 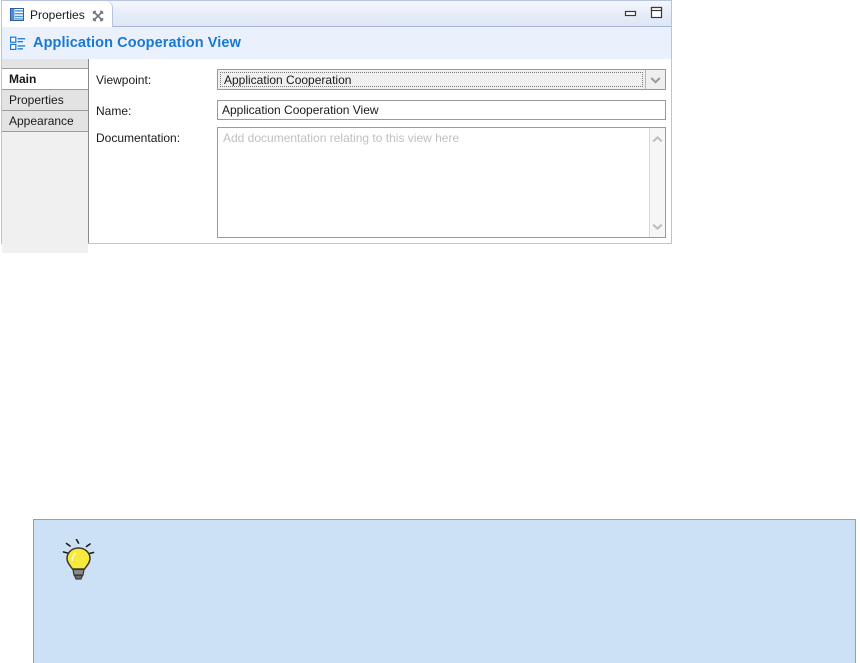 I want to click on tab-properties: Properties, so click(x=57, y=14).